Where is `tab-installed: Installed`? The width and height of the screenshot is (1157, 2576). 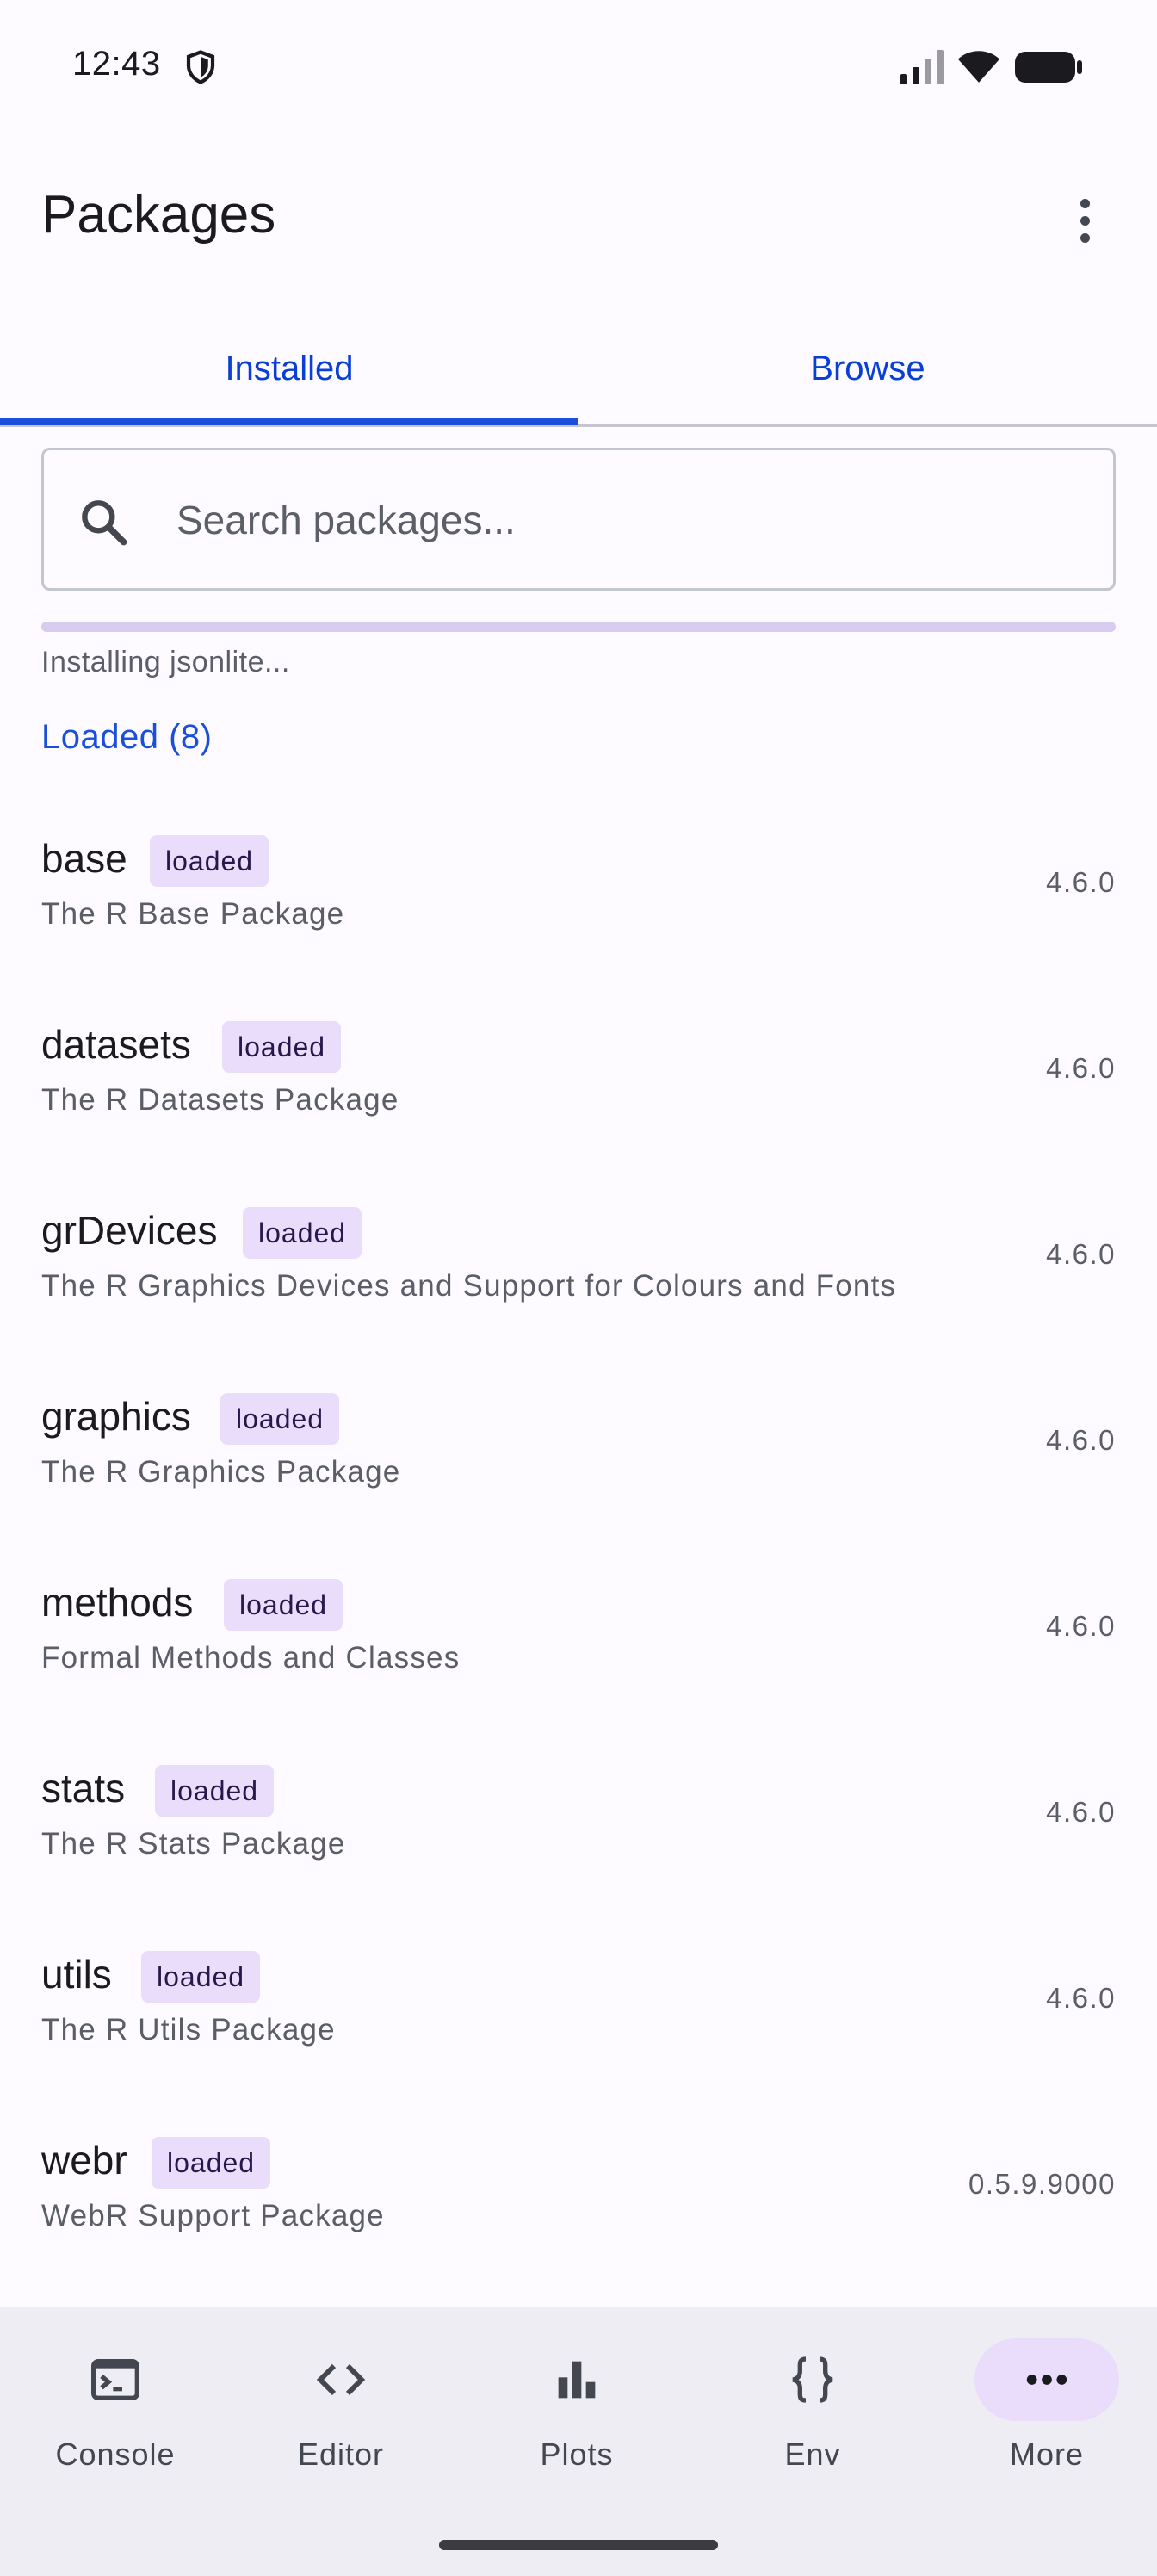
tab-installed: Installed is located at coordinates (289, 369).